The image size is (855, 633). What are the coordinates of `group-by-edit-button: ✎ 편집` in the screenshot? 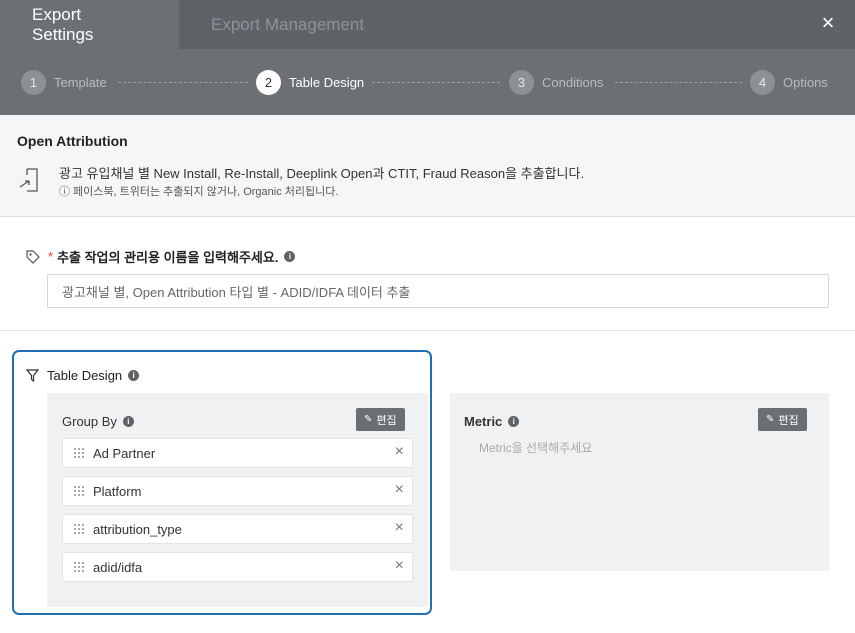 It's located at (380, 419).